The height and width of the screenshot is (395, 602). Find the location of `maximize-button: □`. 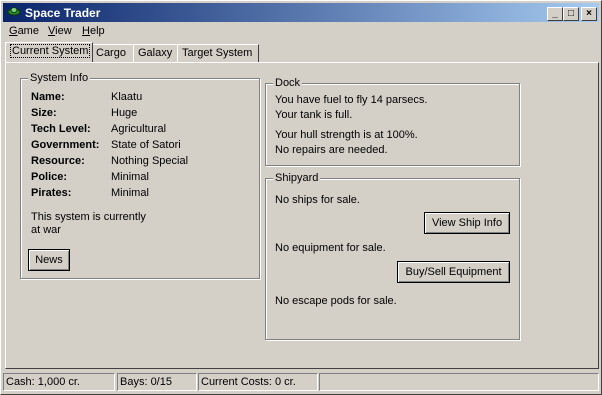

maximize-button: □ is located at coordinates (571, 14).